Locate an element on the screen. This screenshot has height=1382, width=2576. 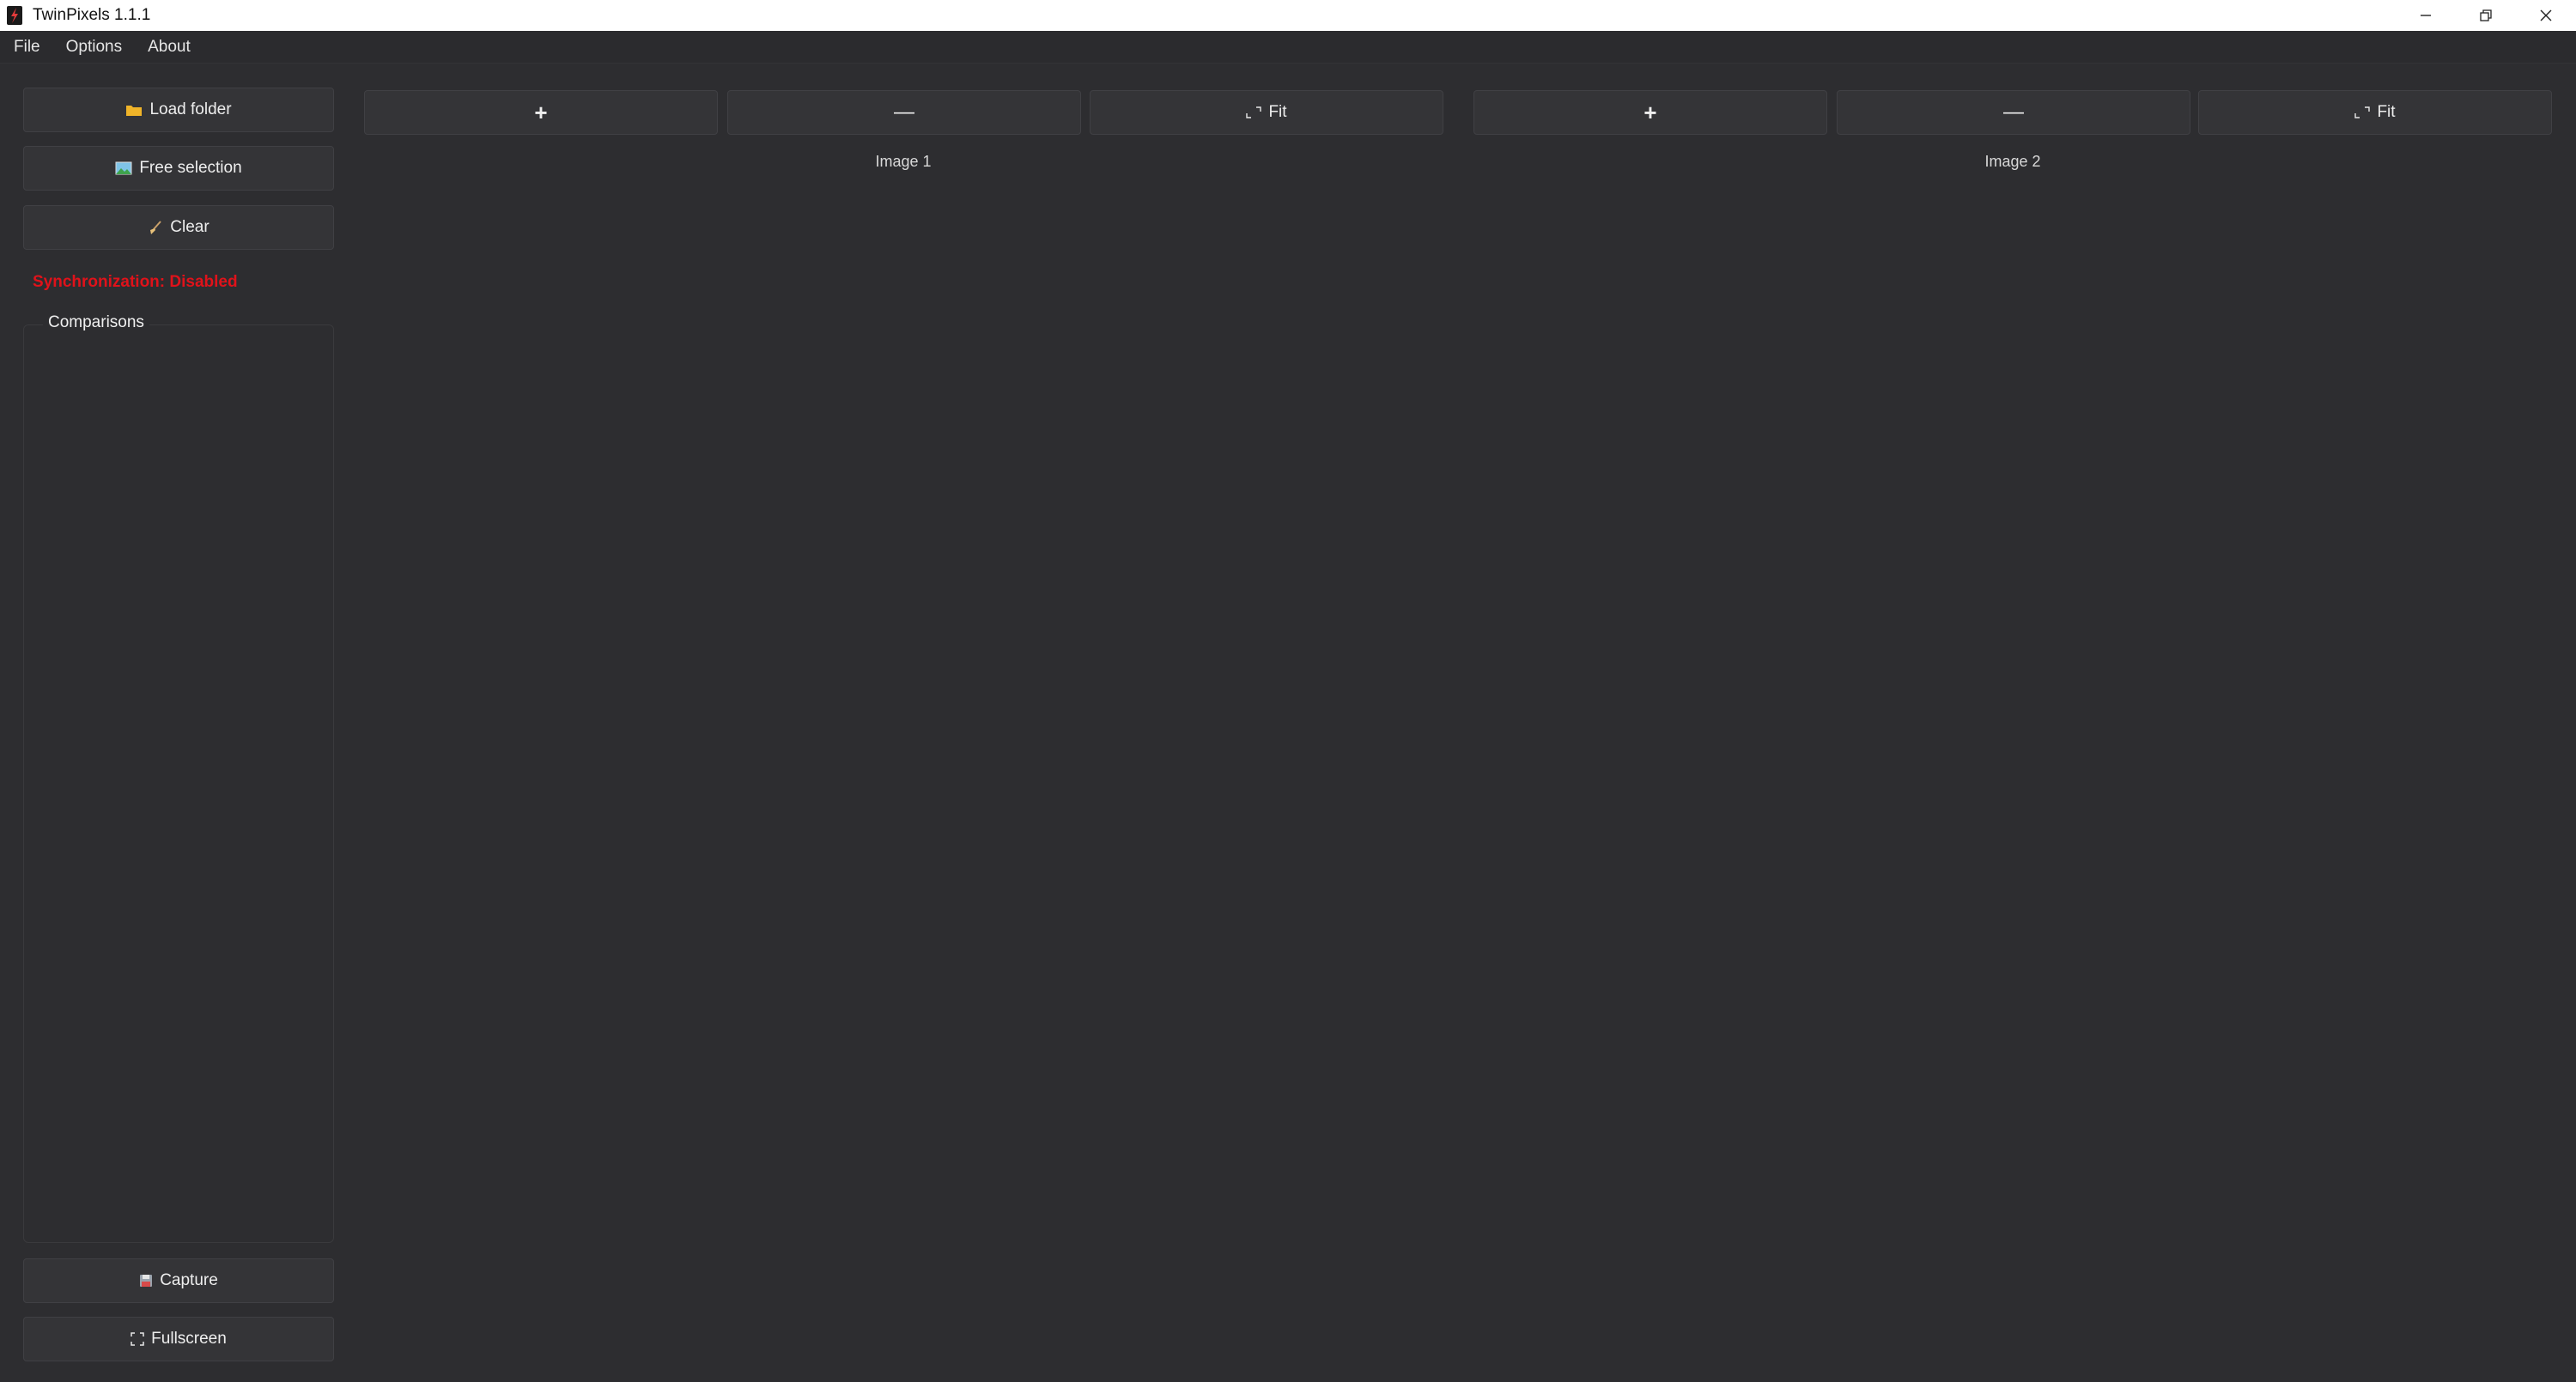
image2-zoom-in-button: + is located at coordinates (1650, 112).